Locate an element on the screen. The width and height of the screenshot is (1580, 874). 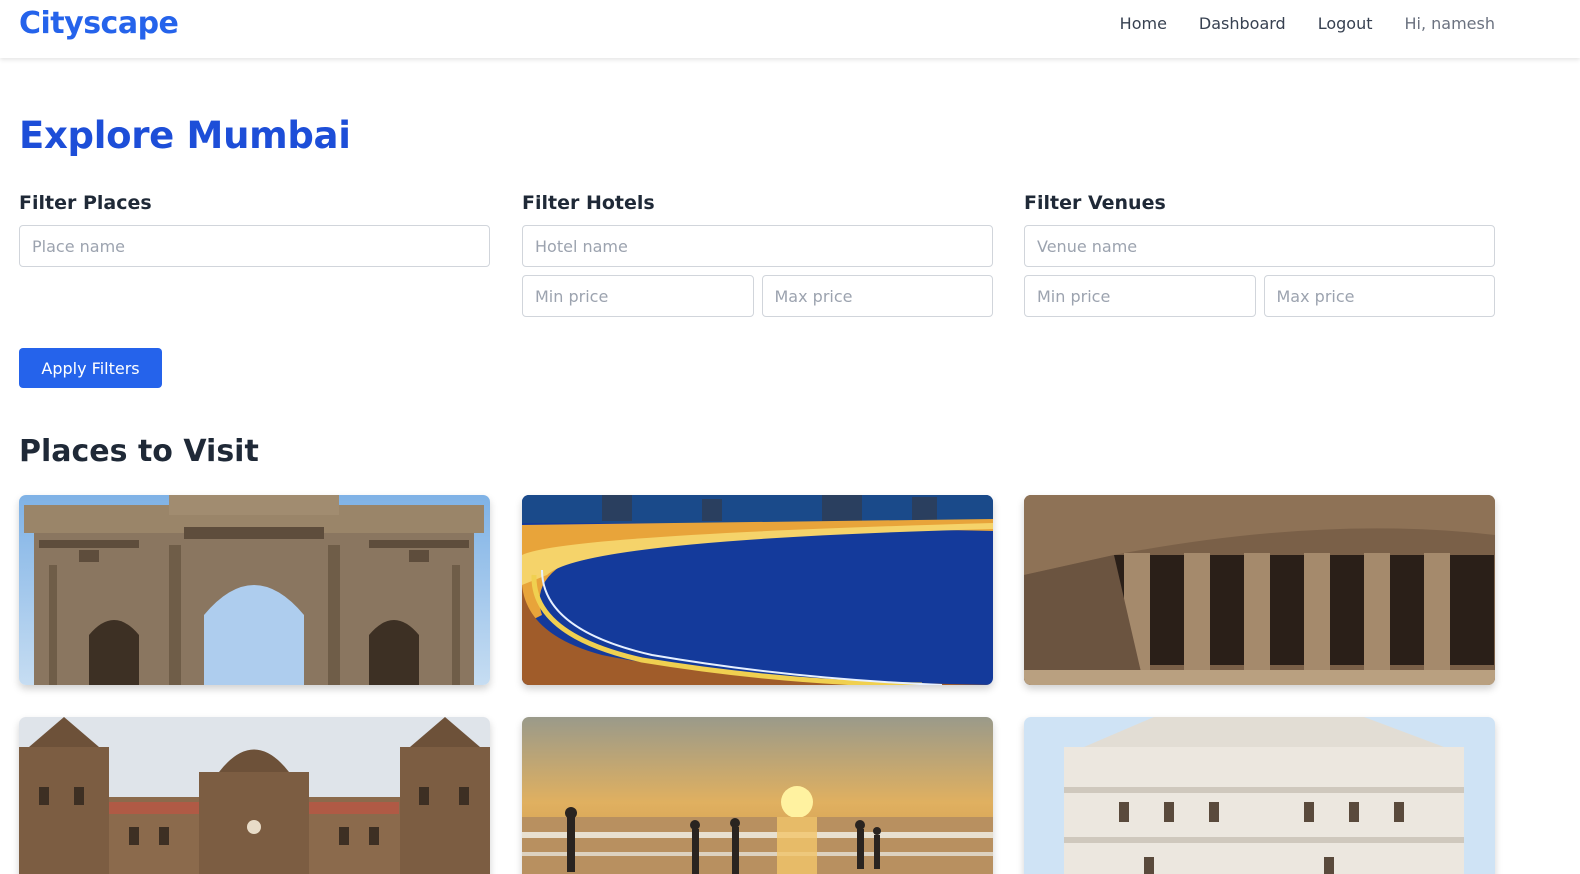
beach-sunset-photo is located at coordinates (757, 795).